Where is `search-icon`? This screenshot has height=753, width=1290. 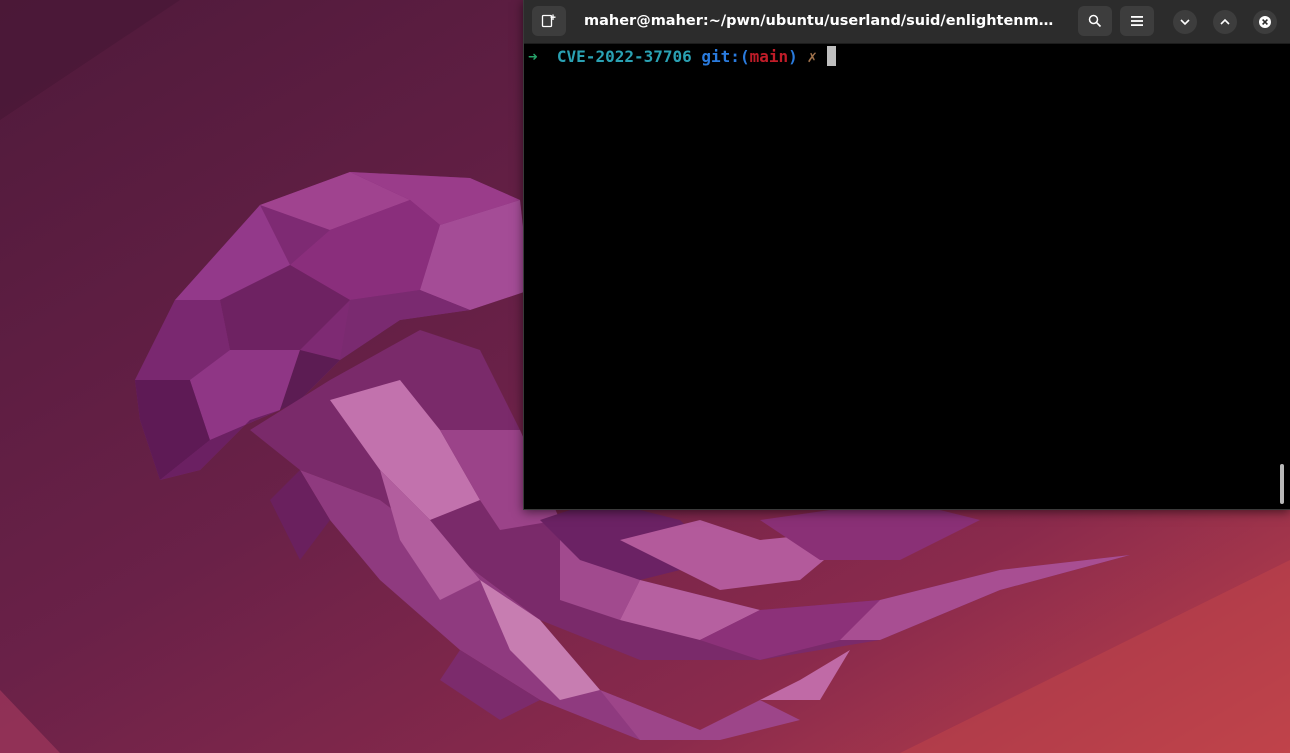
search-icon is located at coordinates (1095, 21).